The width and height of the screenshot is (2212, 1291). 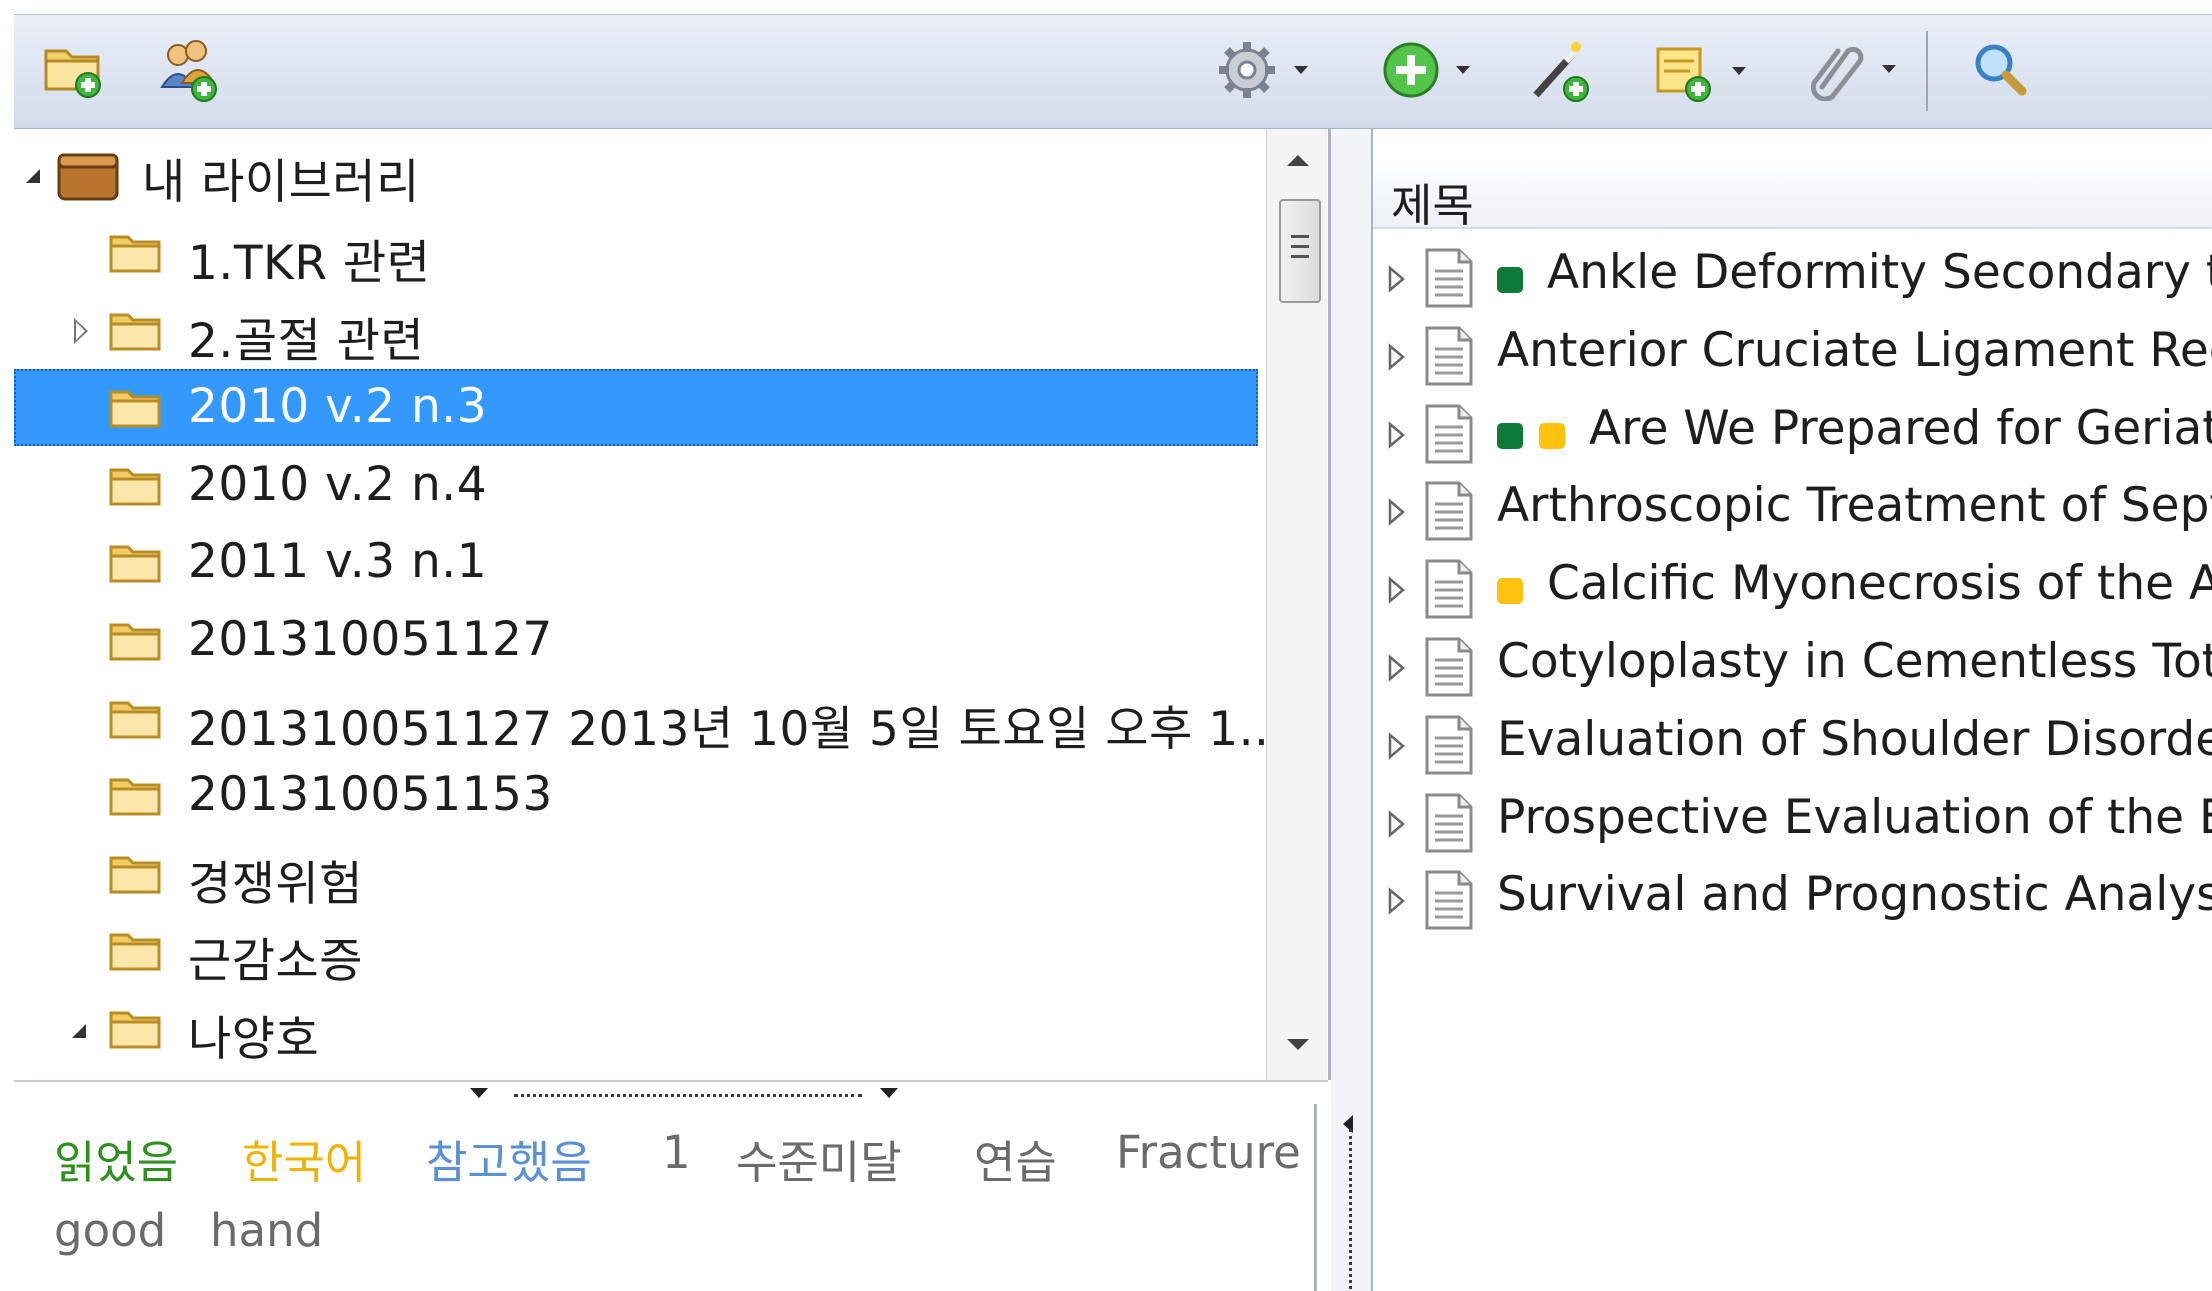 I want to click on tree-item-label: 2011 v.3 n.1, so click(x=338, y=562).